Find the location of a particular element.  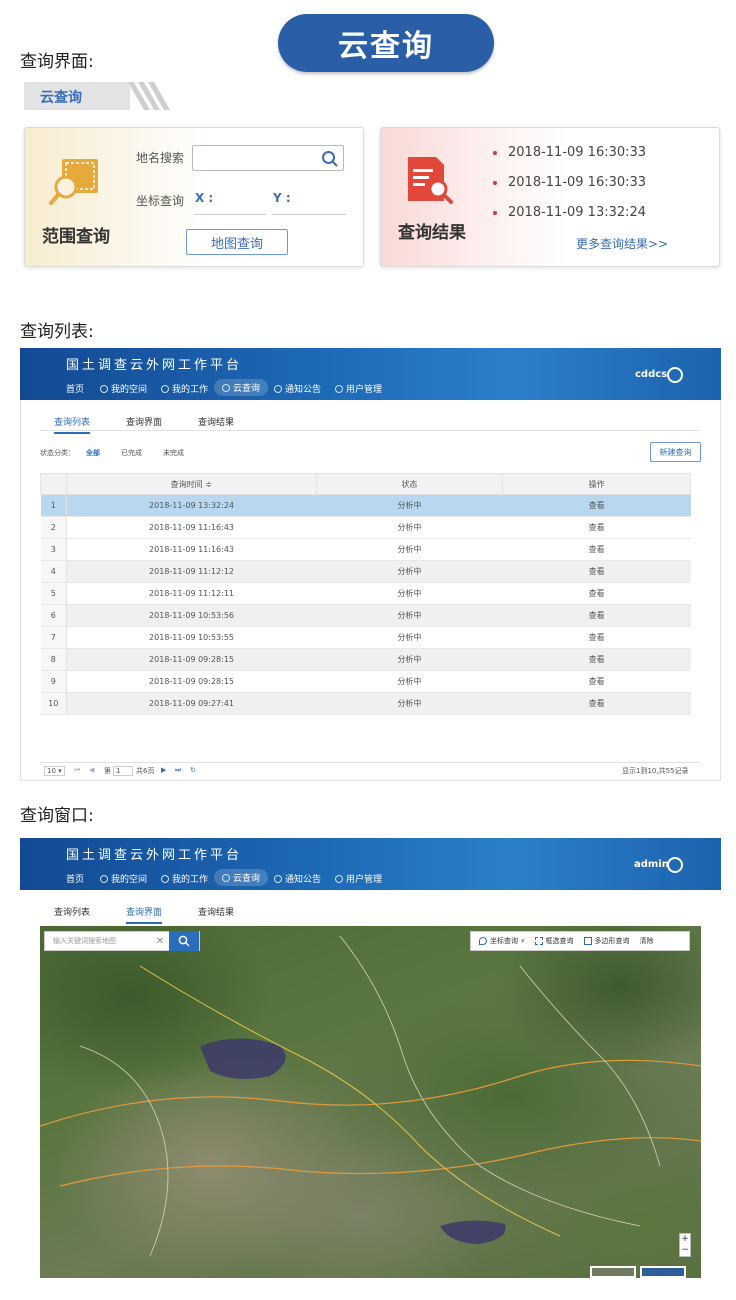

prev-page-icon: ◀ is located at coordinates (91, 770).